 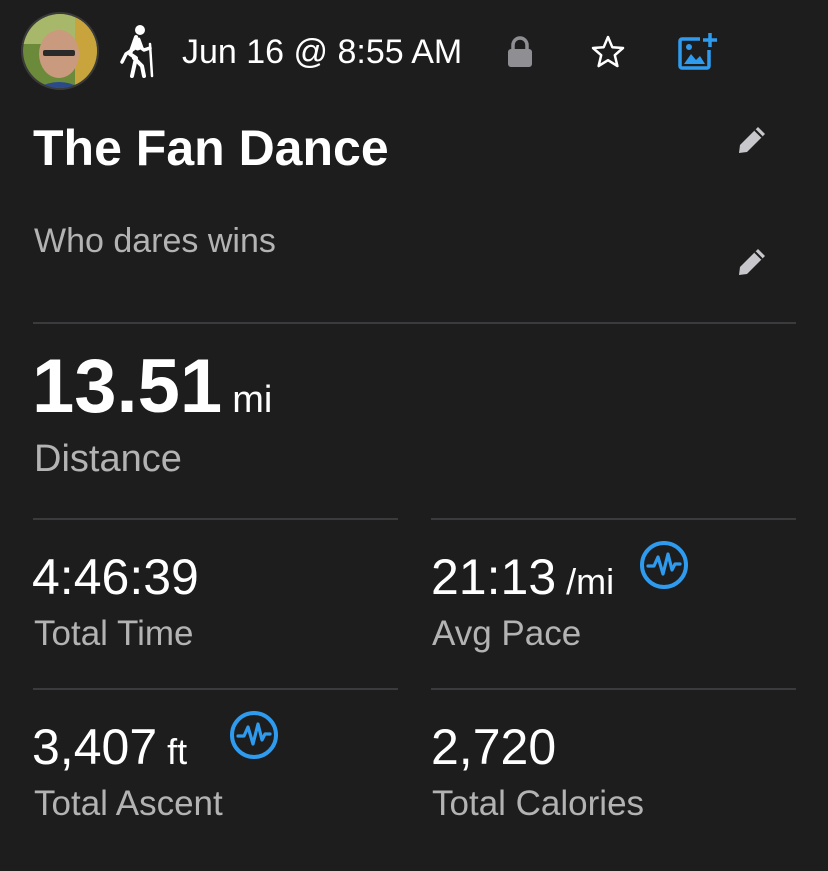 What do you see at coordinates (494, 747) in the screenshot?
I see `total-calories-value: 2,720` at bounding box center [494, 747].